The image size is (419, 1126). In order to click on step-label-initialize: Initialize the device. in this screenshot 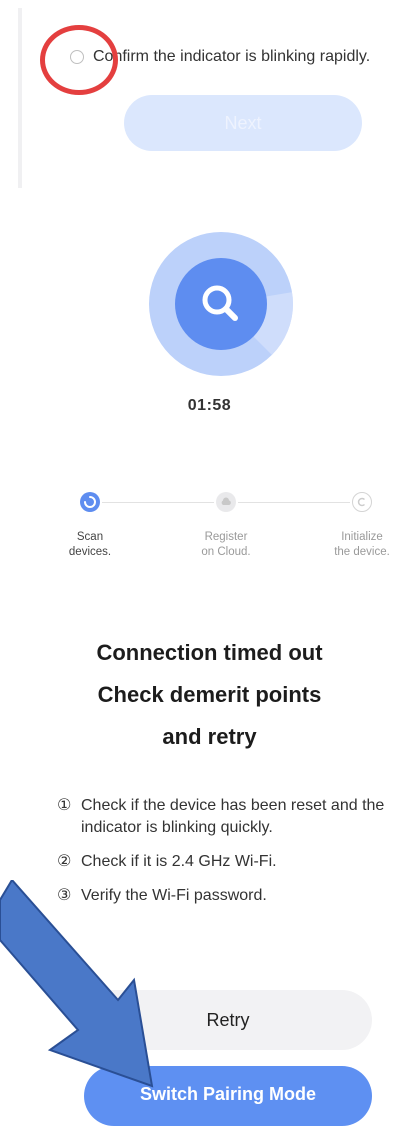, I will do `click(362, 545)`.